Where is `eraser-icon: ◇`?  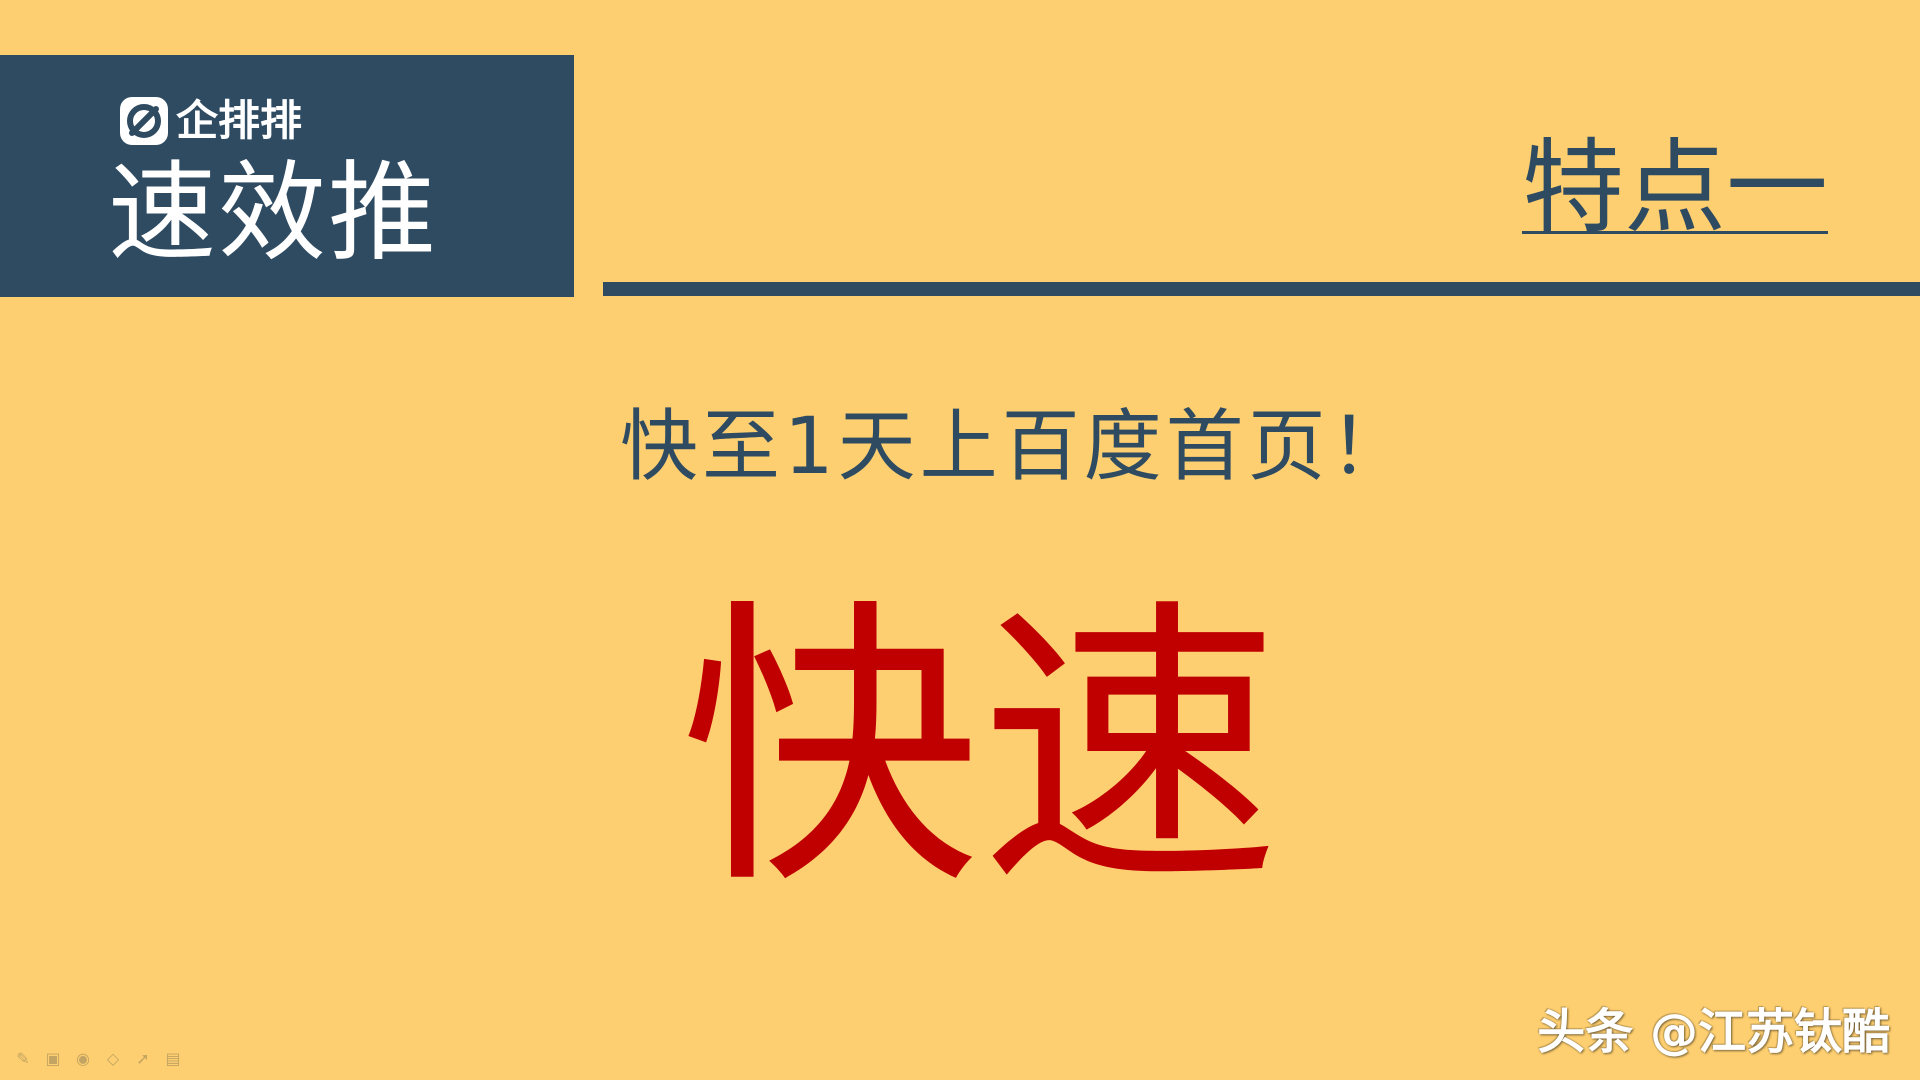
eraser-icon: ◇ is located at coordinates (113, 1059).